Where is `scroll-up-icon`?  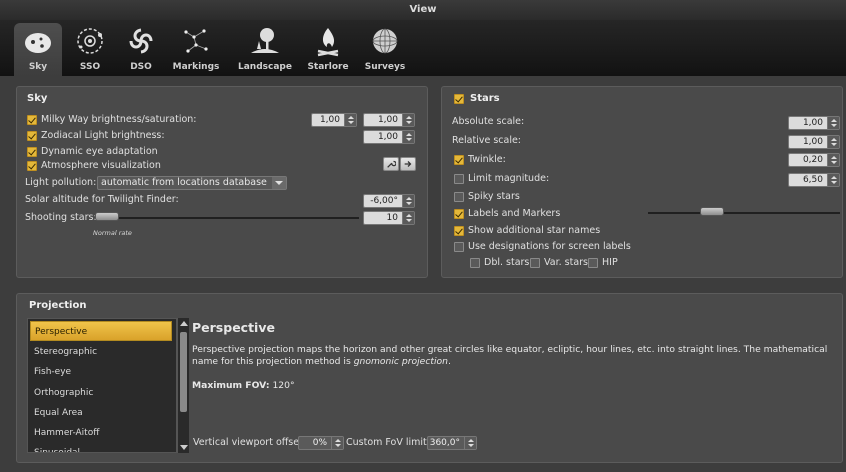
scroll-up-icon is located at coordinates (184, 323).